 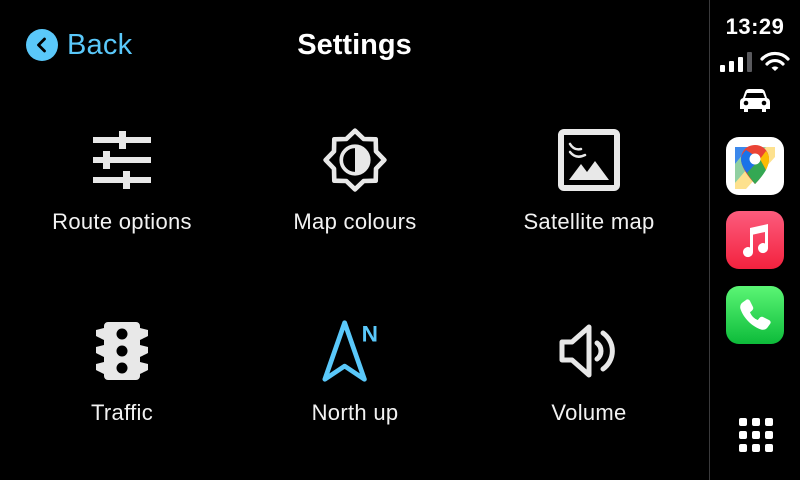 What do you see at coordinates (589, 412) in the screenshot?
I see `tile-label: Volume` at bounding box center [589, 412].